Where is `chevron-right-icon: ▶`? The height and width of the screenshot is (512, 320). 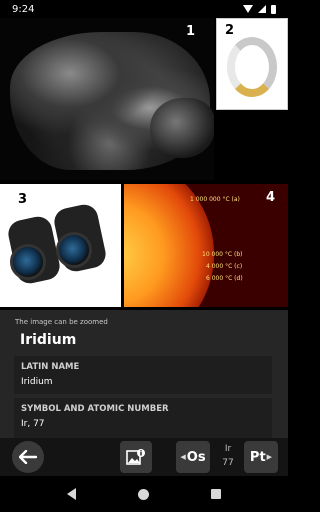
chevron-right-icon: ▶ is located at coordinates (269, 457).